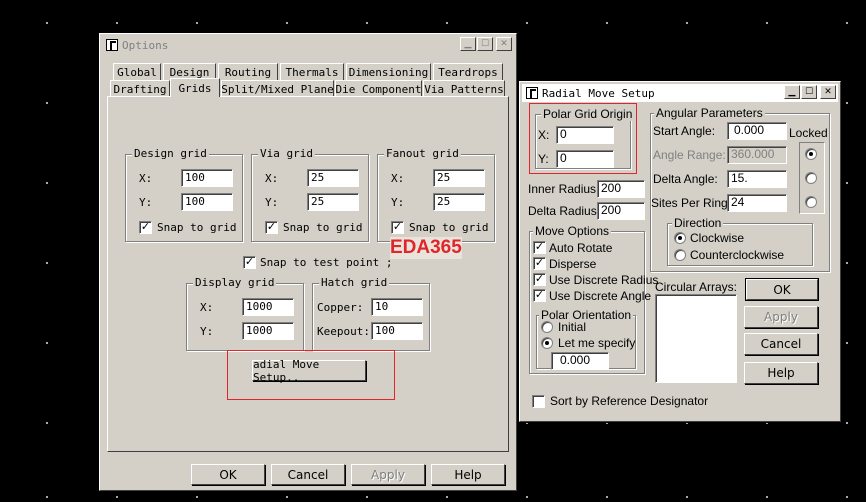  What do you see at coordinates (696, 338) in the screenshot?
I see `circular-arrays-list` at bounding box center [696, 338].